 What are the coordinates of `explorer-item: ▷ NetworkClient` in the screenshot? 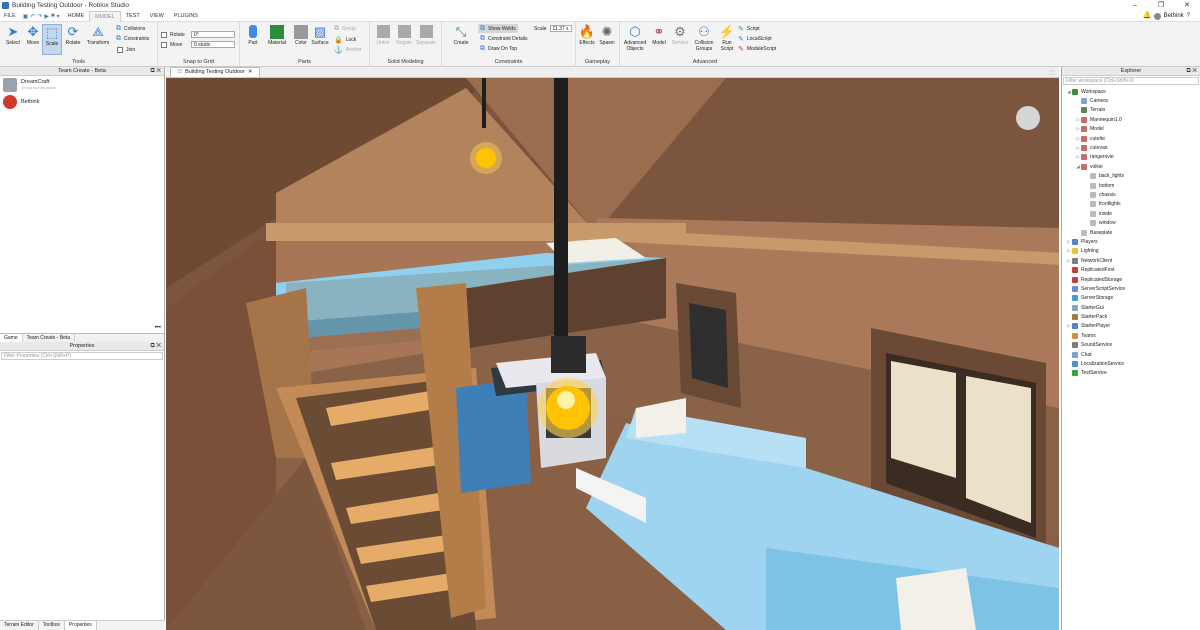 It's located at (1131, 260).